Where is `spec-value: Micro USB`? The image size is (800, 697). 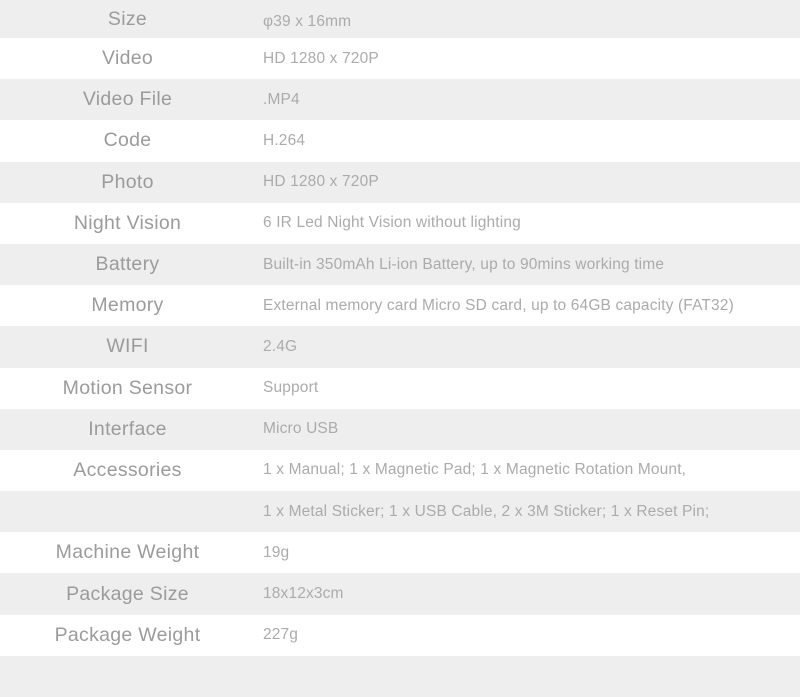 spec-value: Micro USB is located at coordinates (301, 429).